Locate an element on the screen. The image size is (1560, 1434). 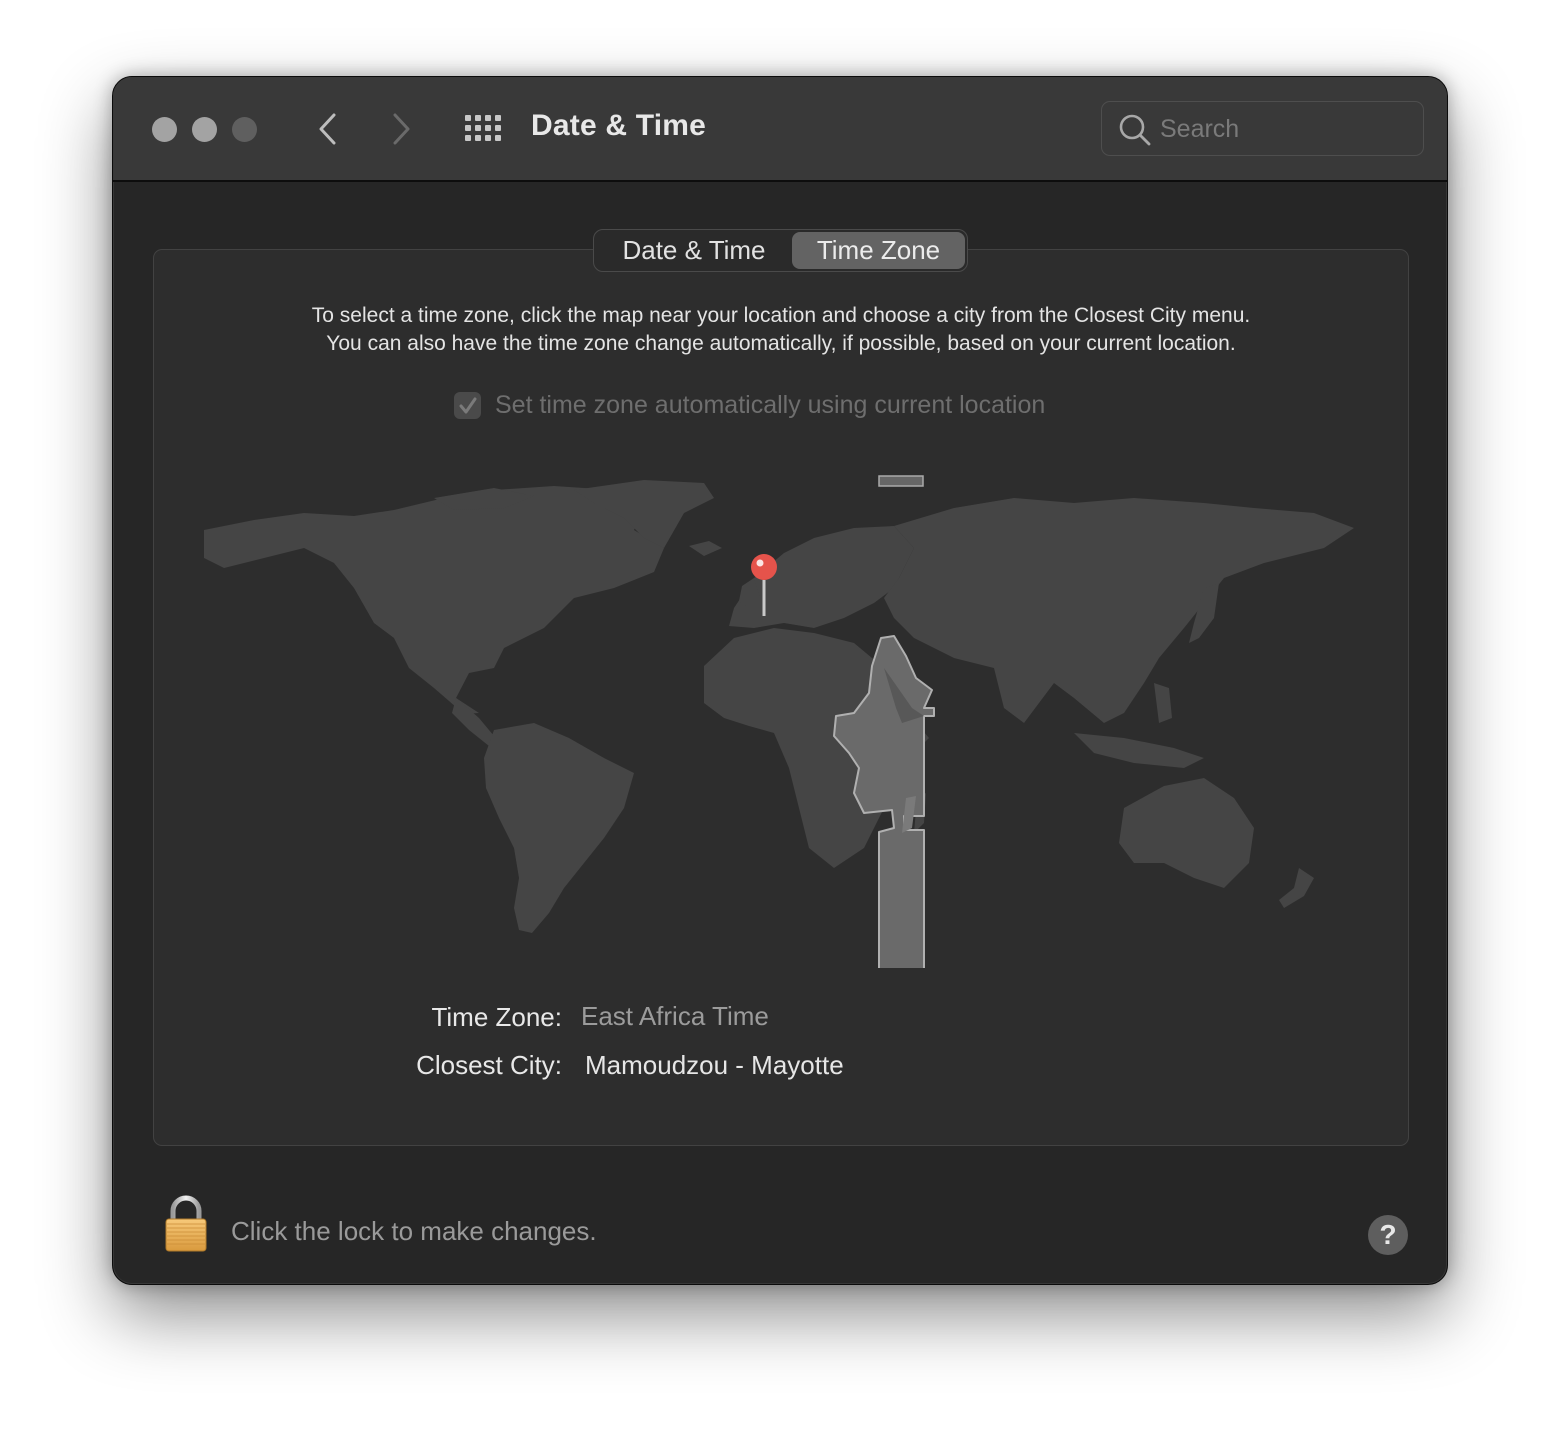
tab-date-time: Date & Time is located at coordinates (694, 250).